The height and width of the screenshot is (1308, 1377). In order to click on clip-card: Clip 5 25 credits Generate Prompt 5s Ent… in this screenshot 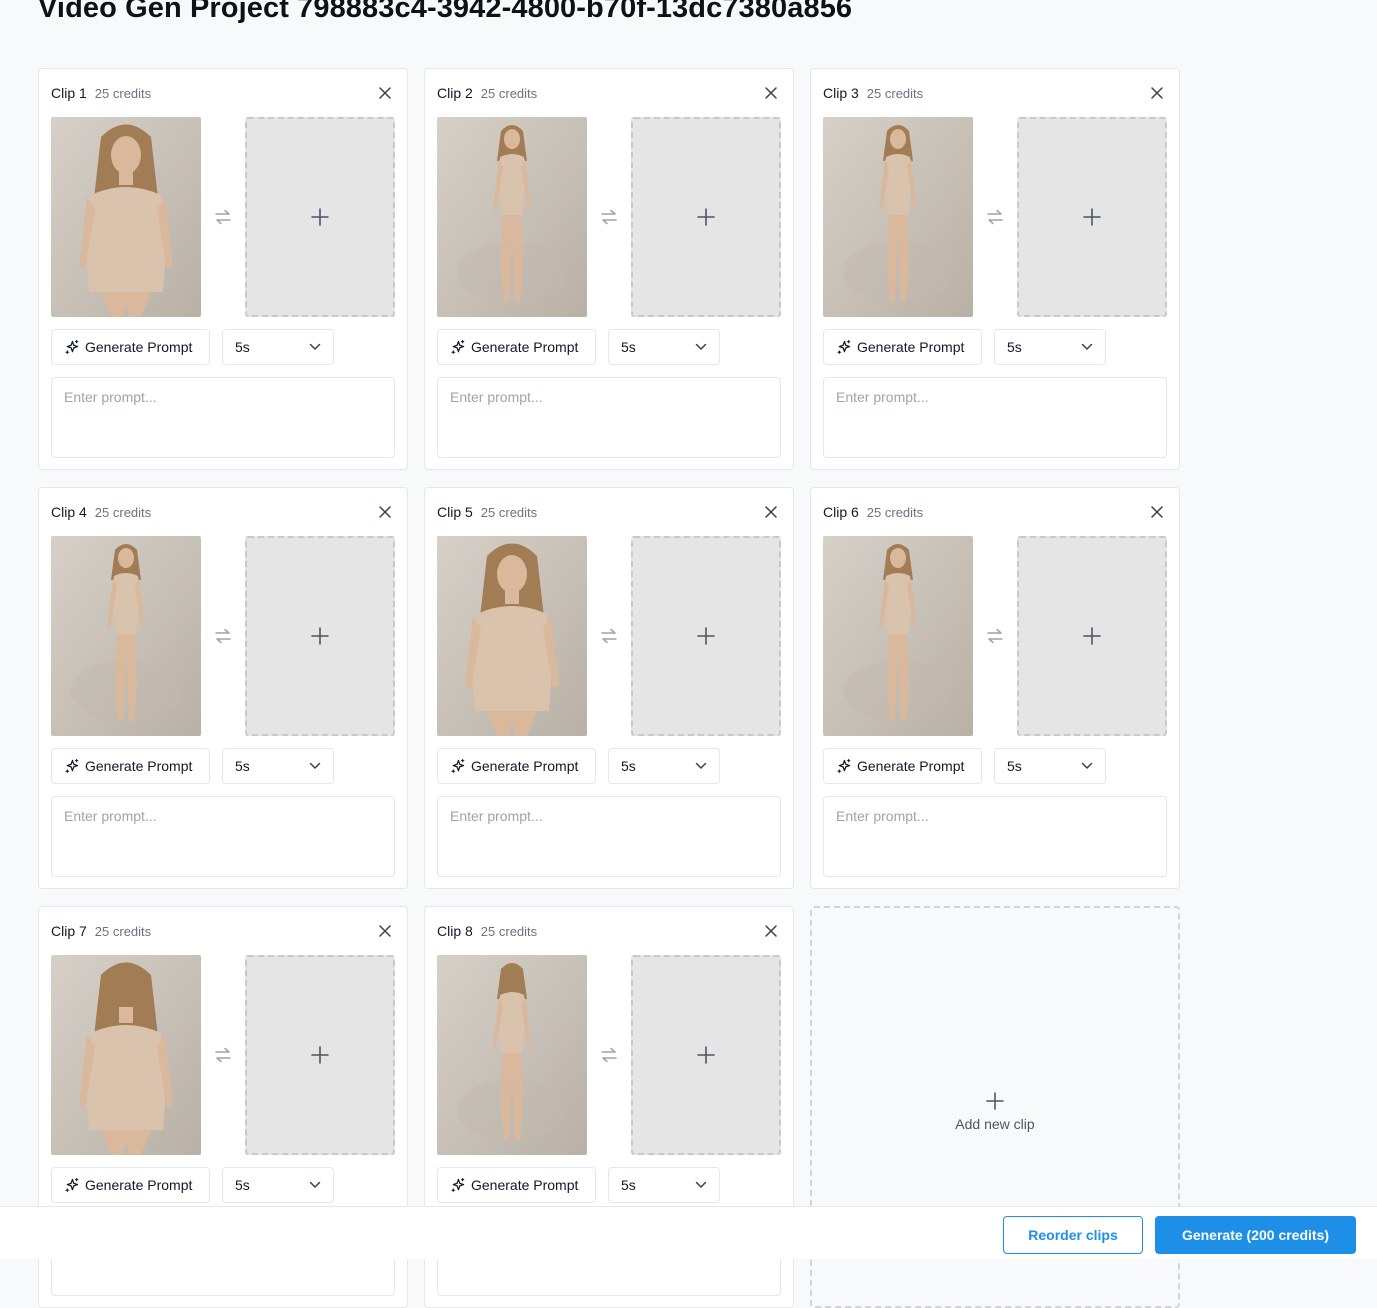, I will do `click(609, 688)`.